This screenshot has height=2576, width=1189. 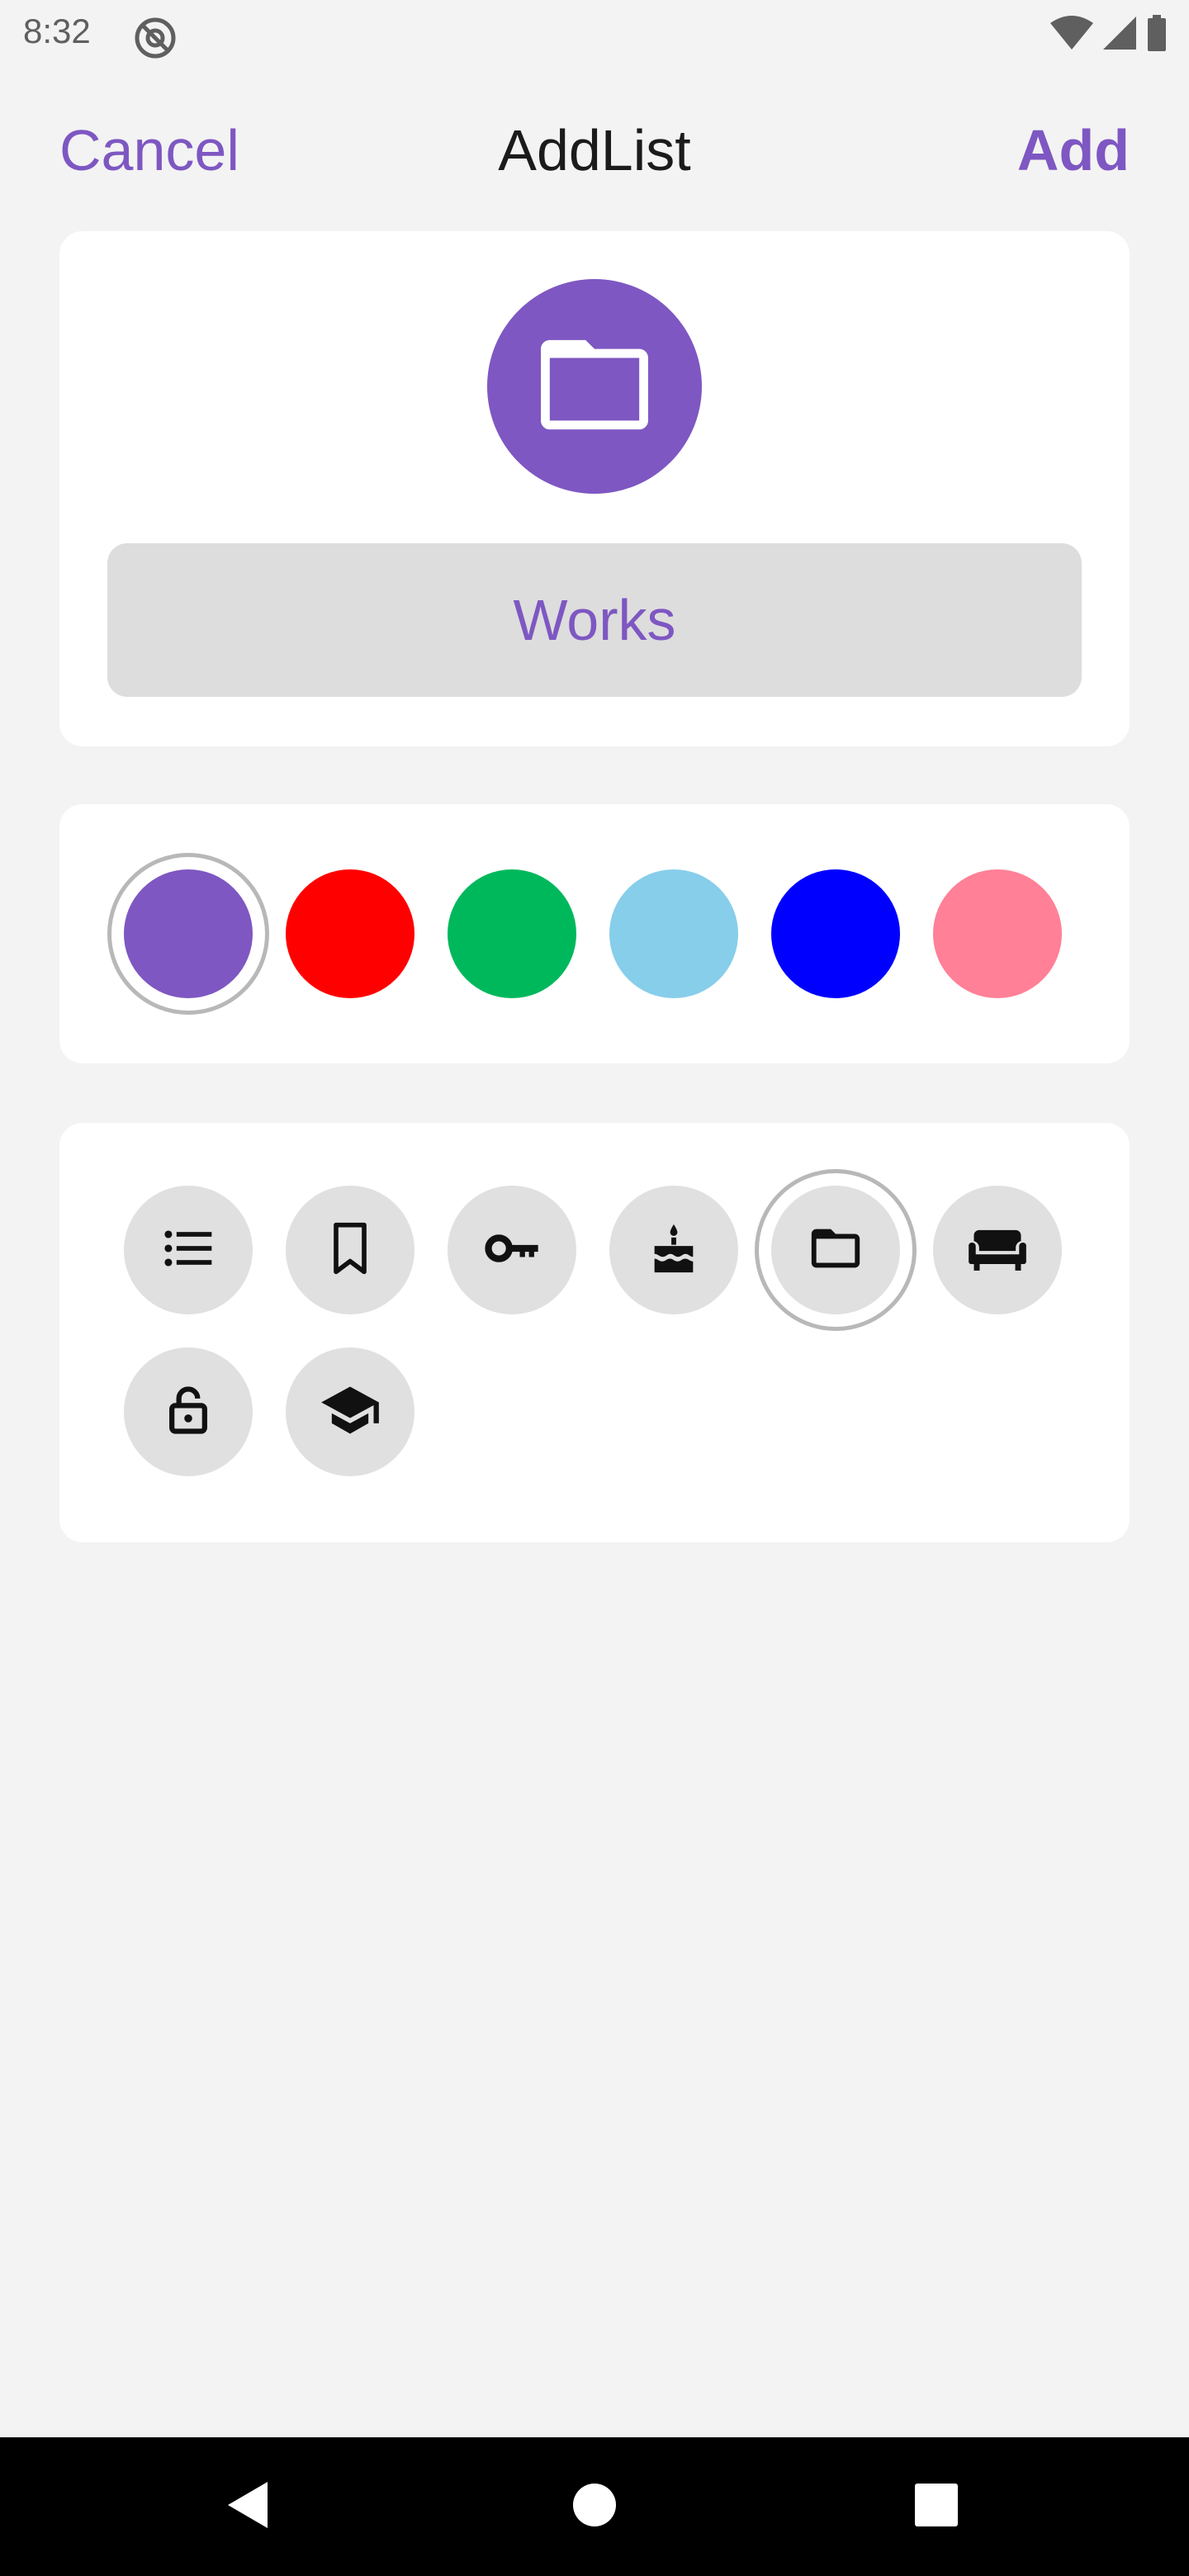 I want to click on recents-icon, so click(x=936, y=2507).